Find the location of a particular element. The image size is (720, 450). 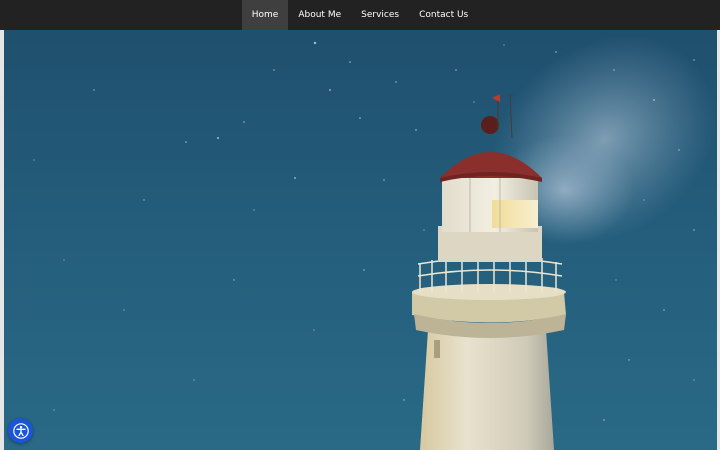

nav-link-services: Services is located at coordinates (380, 15).